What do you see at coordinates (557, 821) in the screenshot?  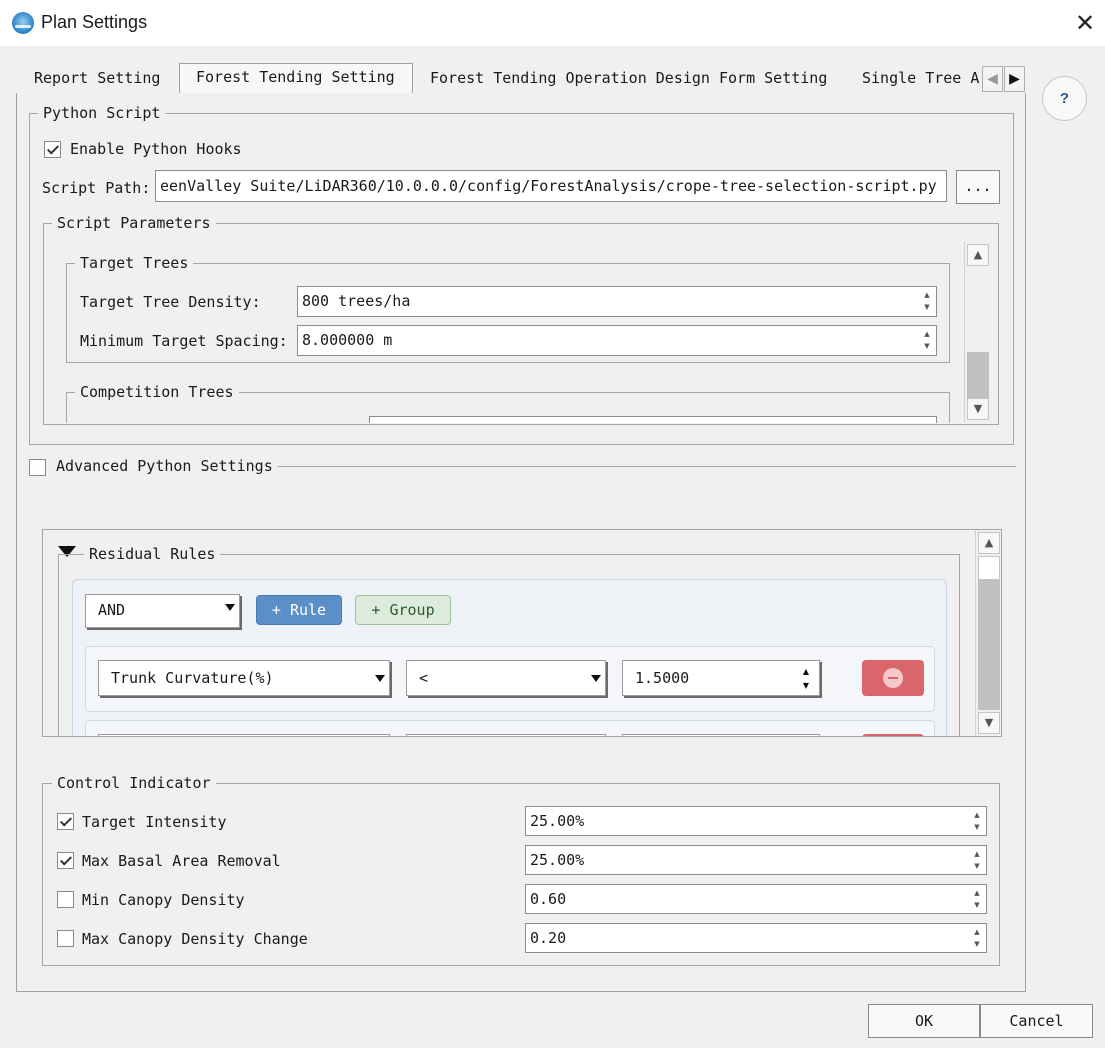 I see `target-intensity-value: 25.00%` at bounding box center [557, 821].